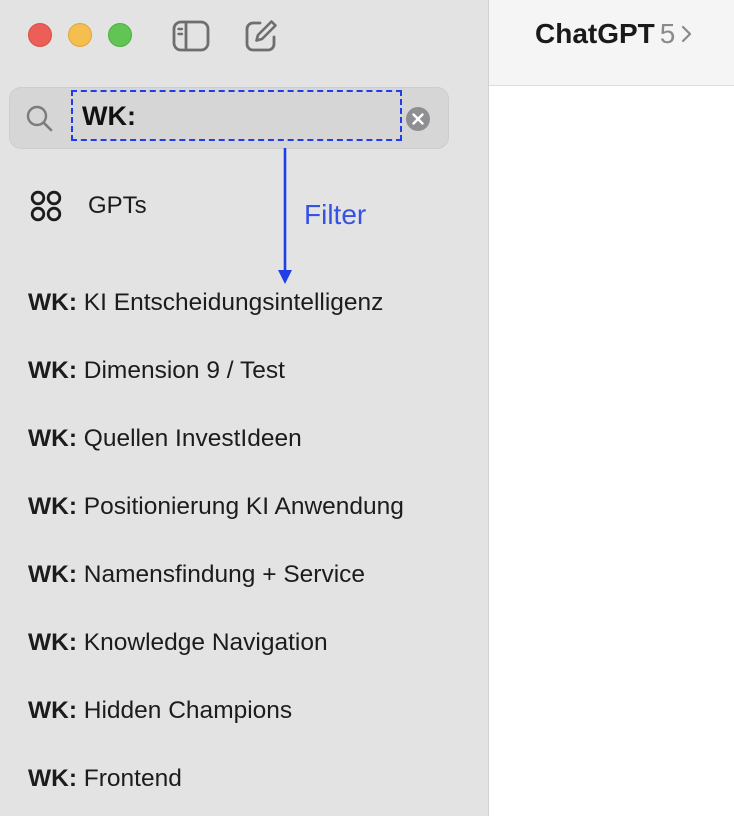 Image resolution: width=734 pixels, height=816 pixels. I want to click on chat-title: Positionierung KI Anwendung, so click(243, 506).